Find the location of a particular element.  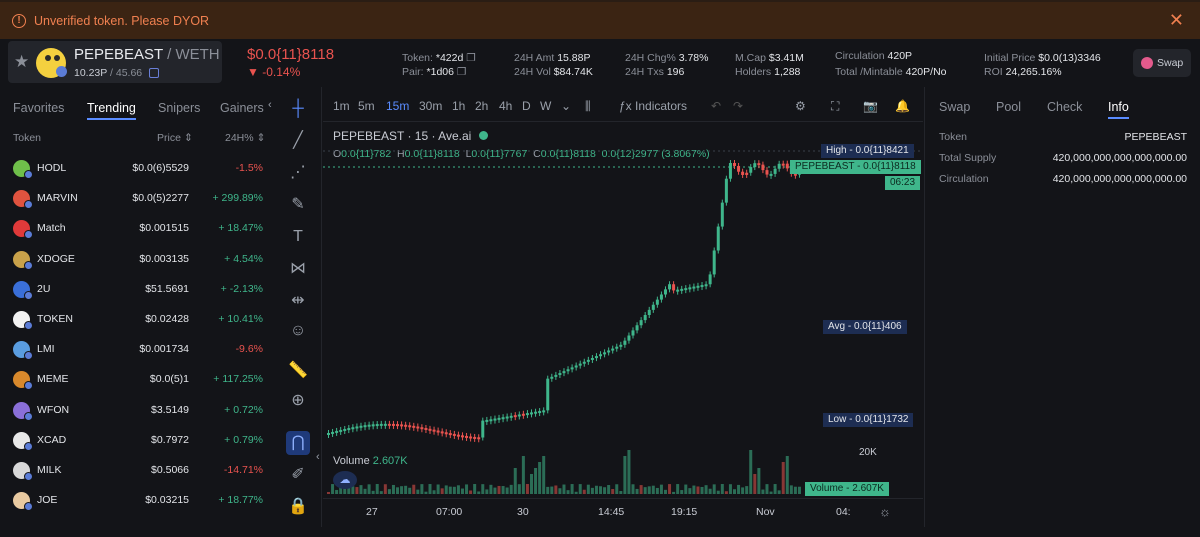

token-row: HODL $0.0(6)5529 -1.5% is located at coordinates (134, 169).